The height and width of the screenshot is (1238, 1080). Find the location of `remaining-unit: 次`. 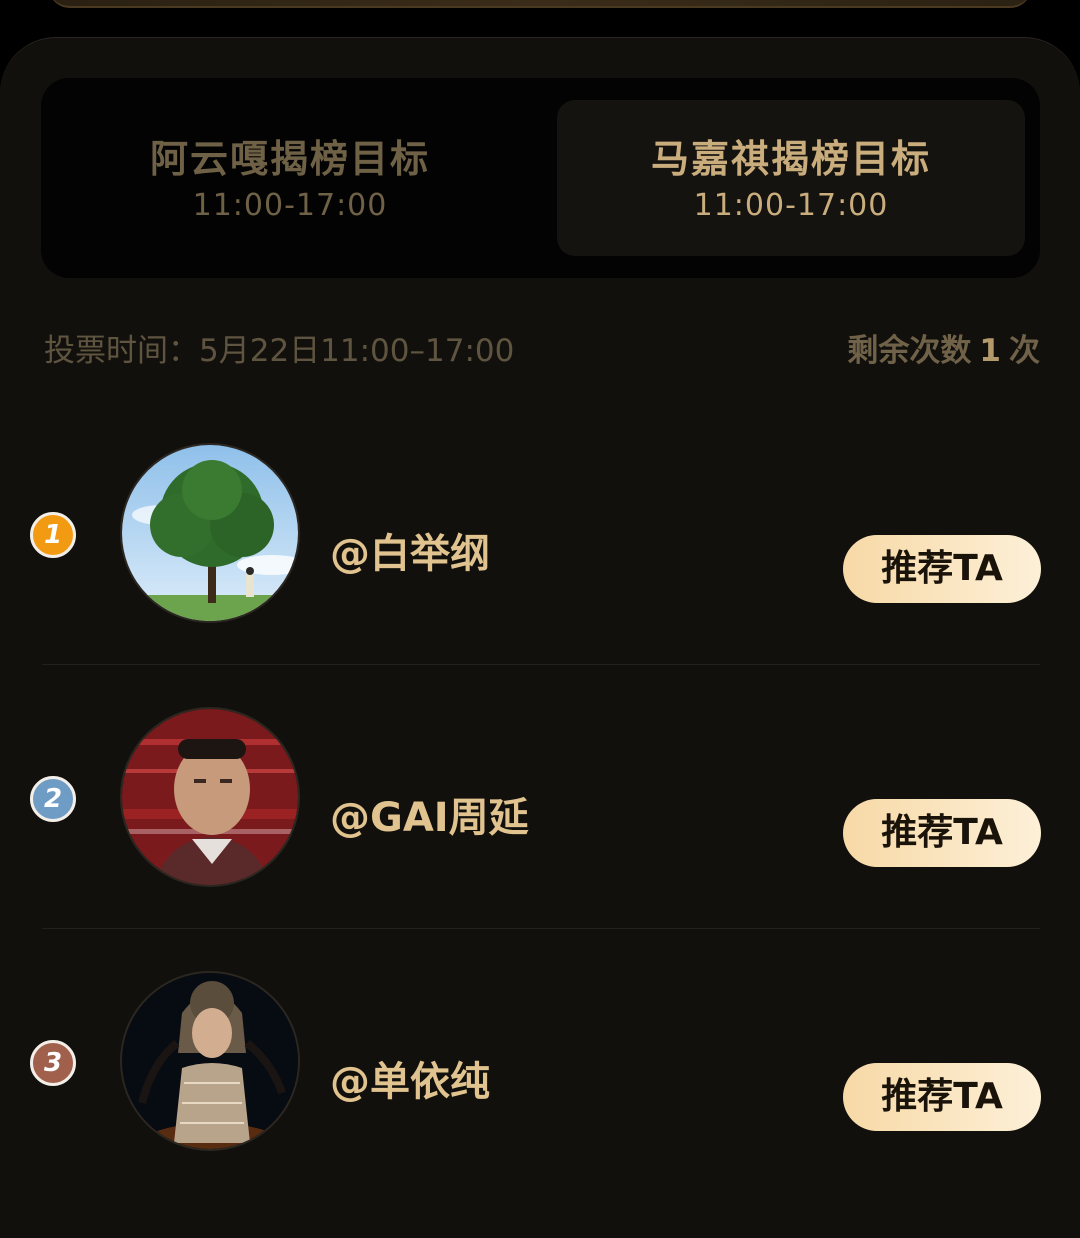

remaining-unit: 次 is located at coordinates (1024, 351).